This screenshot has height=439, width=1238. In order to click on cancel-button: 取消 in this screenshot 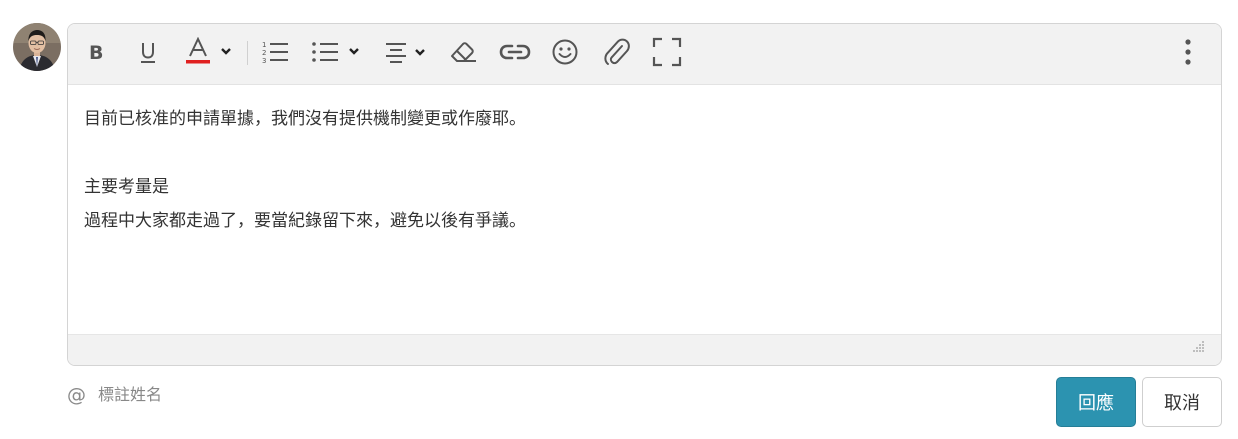, I will do `click(1182, 402)`.